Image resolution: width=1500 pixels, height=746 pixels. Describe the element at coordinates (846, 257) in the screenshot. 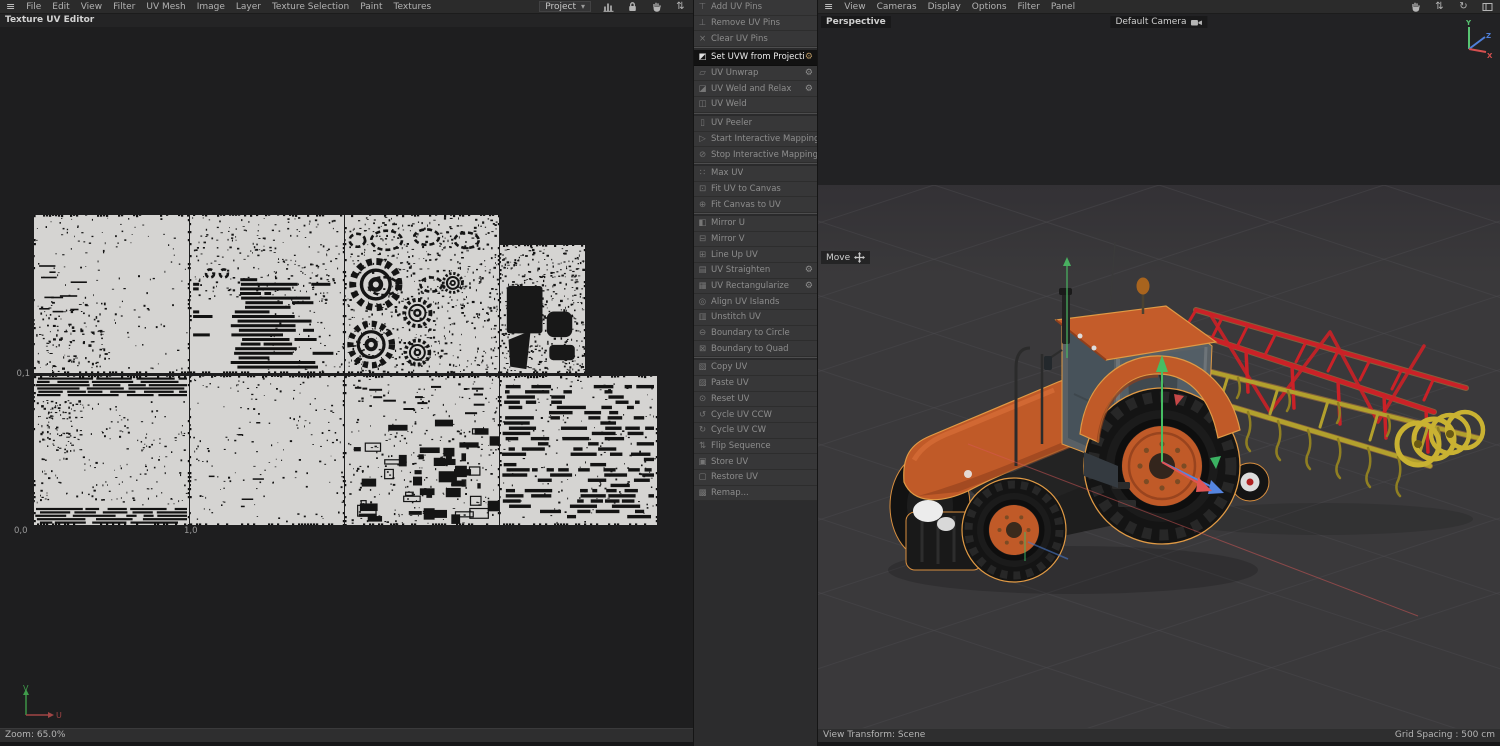

I see `active-tool-label: Move` at that location.